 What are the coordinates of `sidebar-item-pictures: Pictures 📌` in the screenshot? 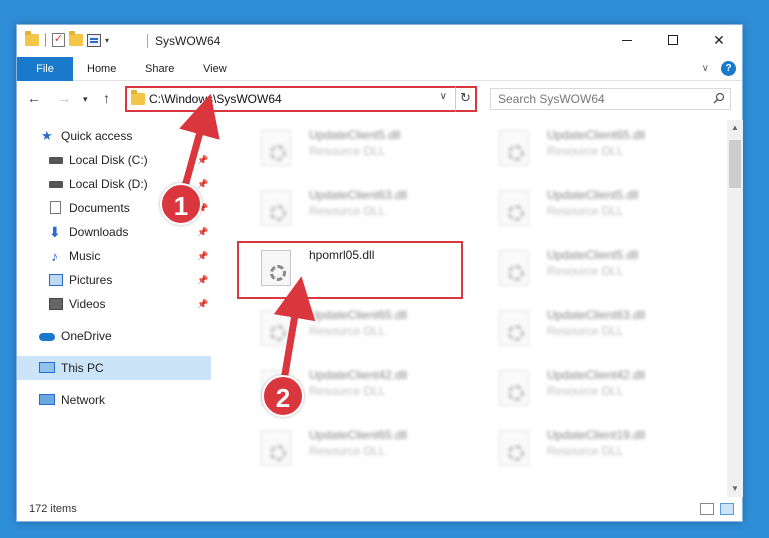 It's located at (114, 280).